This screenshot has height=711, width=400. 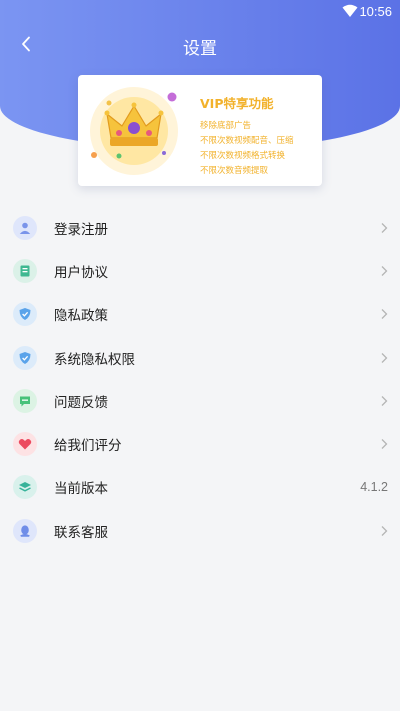 I want to click on menu-label: 系统隐私权限, so click(x=94, y=359).